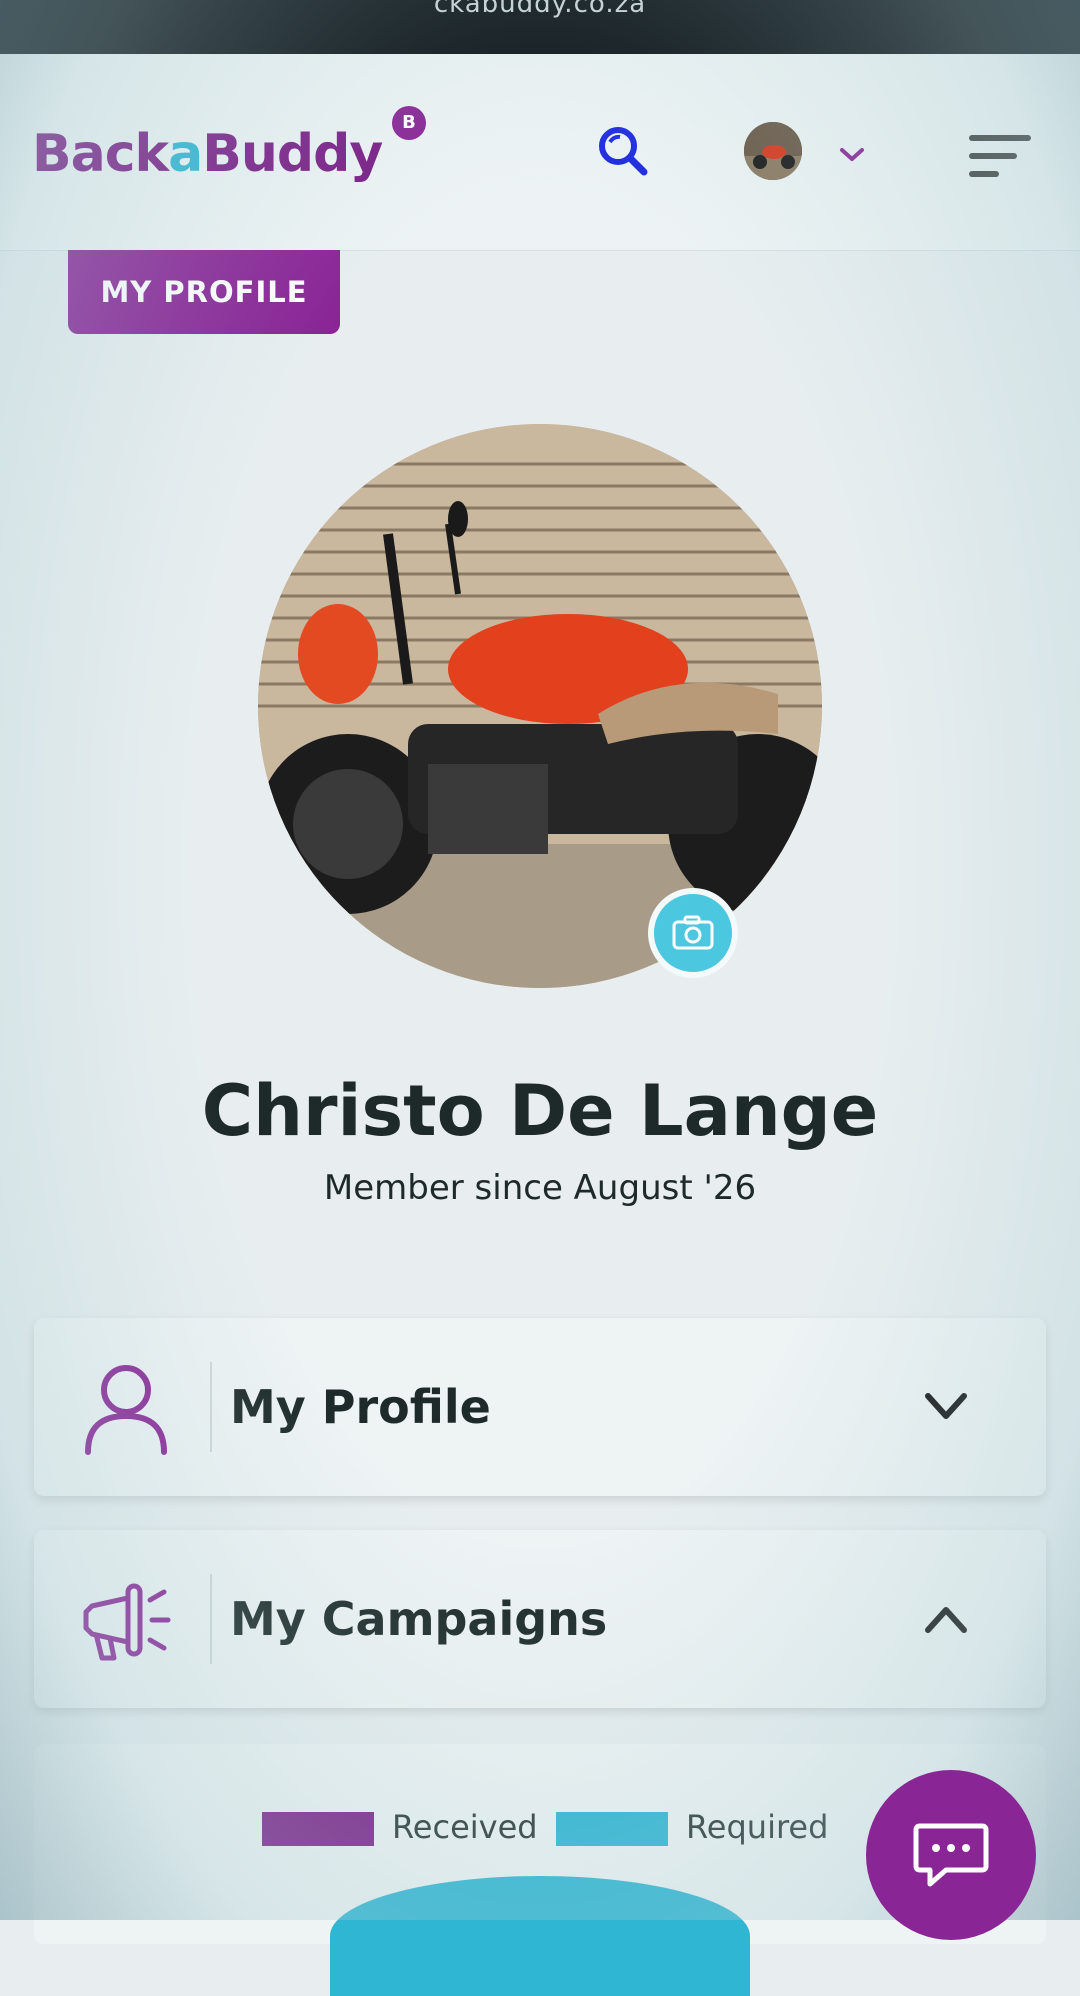 This screenshot has height=1996, width=1080. I want to click on backabuddy-logo: BackaBuddy, so click(207, 154).